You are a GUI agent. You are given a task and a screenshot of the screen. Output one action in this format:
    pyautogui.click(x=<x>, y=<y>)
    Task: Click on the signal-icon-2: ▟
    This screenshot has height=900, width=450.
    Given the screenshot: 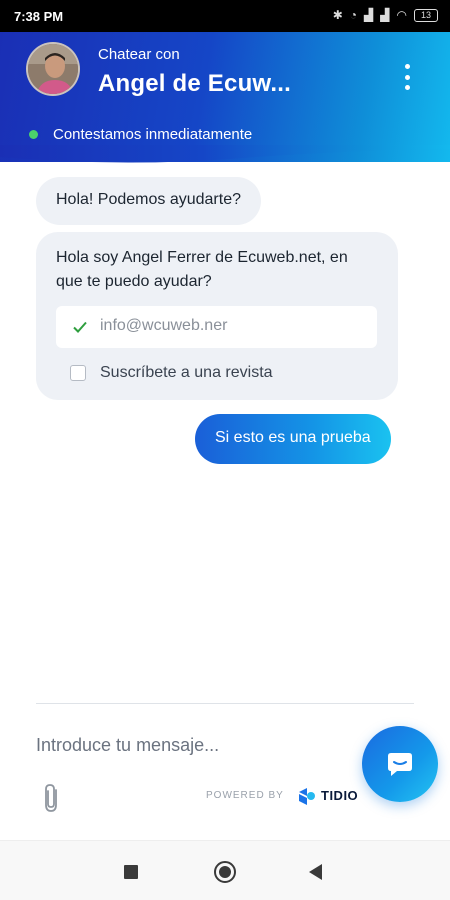 What is the action you would take?
    pyautogui.click(x=385, y=15)
    